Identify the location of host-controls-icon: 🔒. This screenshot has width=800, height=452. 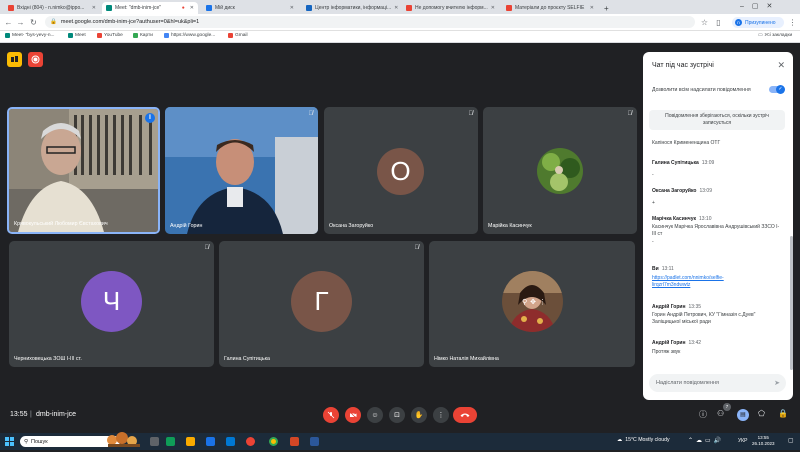
(783, 413).